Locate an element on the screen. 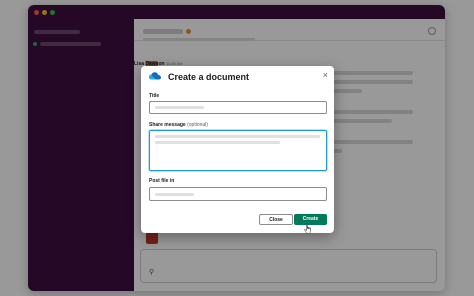  title-input is located at coordinates (238, 107).